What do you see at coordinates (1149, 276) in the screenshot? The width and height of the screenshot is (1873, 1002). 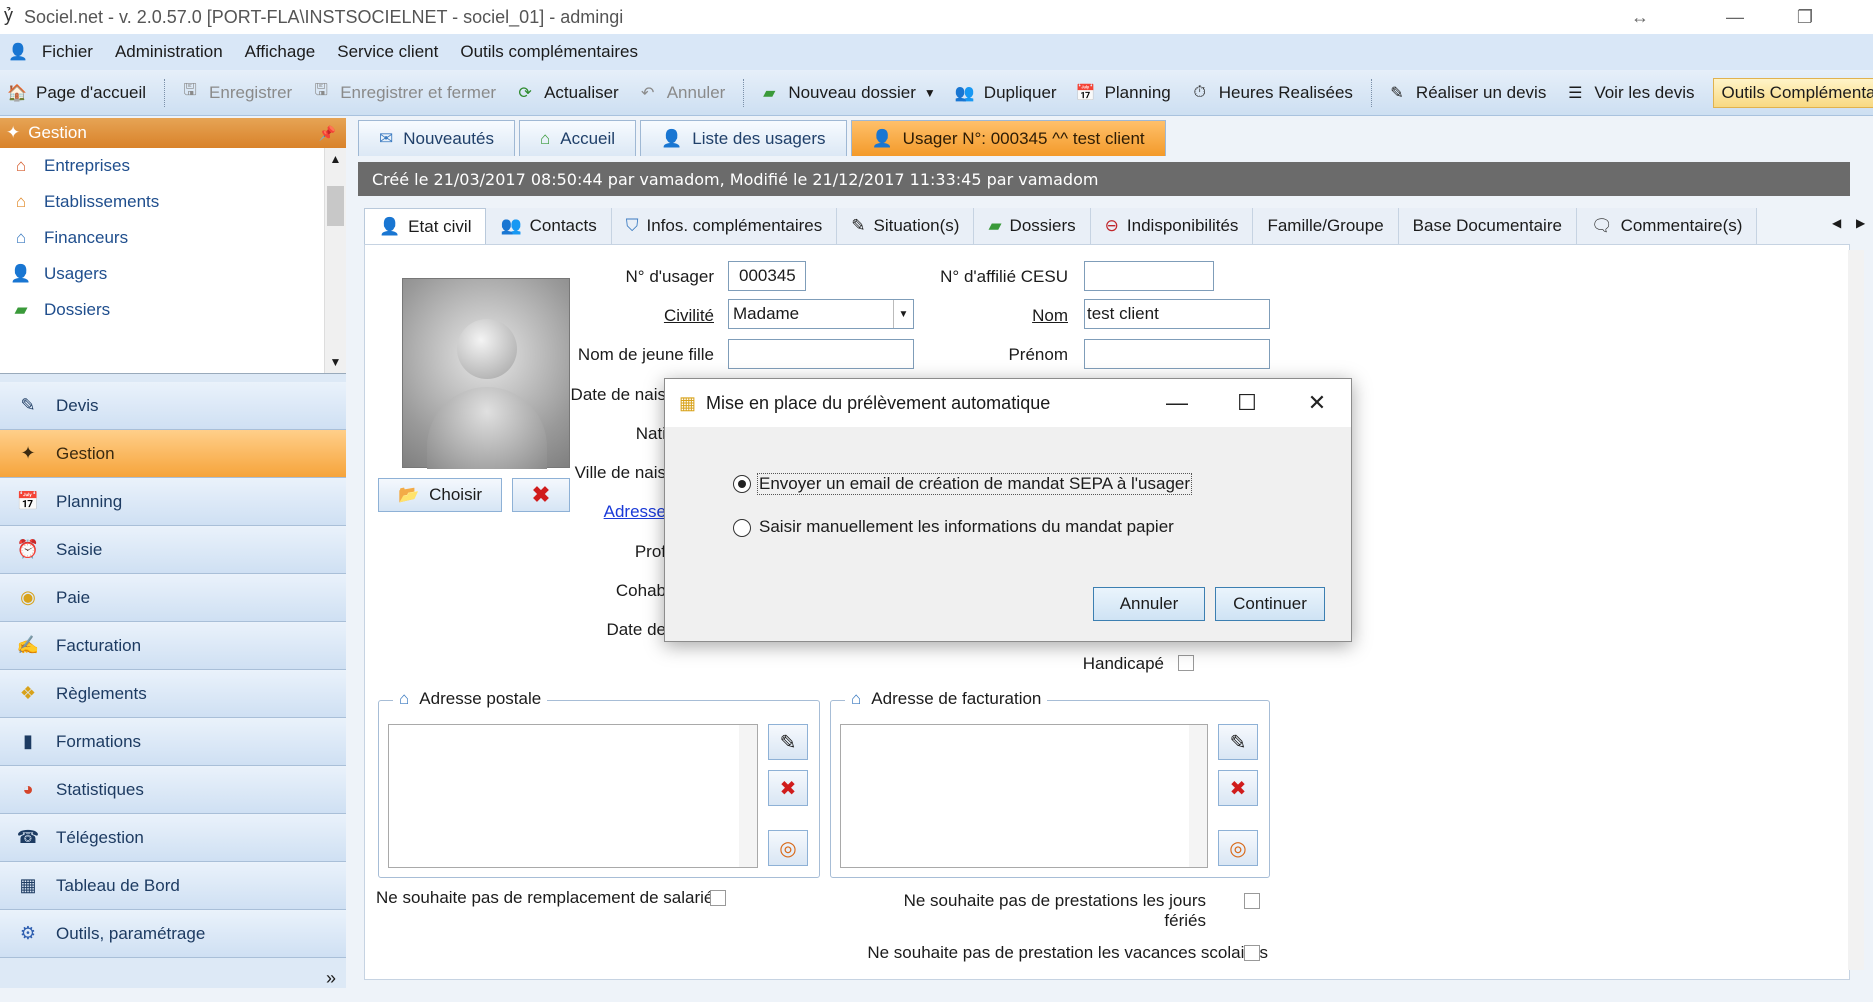 I see `cesu-field` at bounding box center [1149, 276].